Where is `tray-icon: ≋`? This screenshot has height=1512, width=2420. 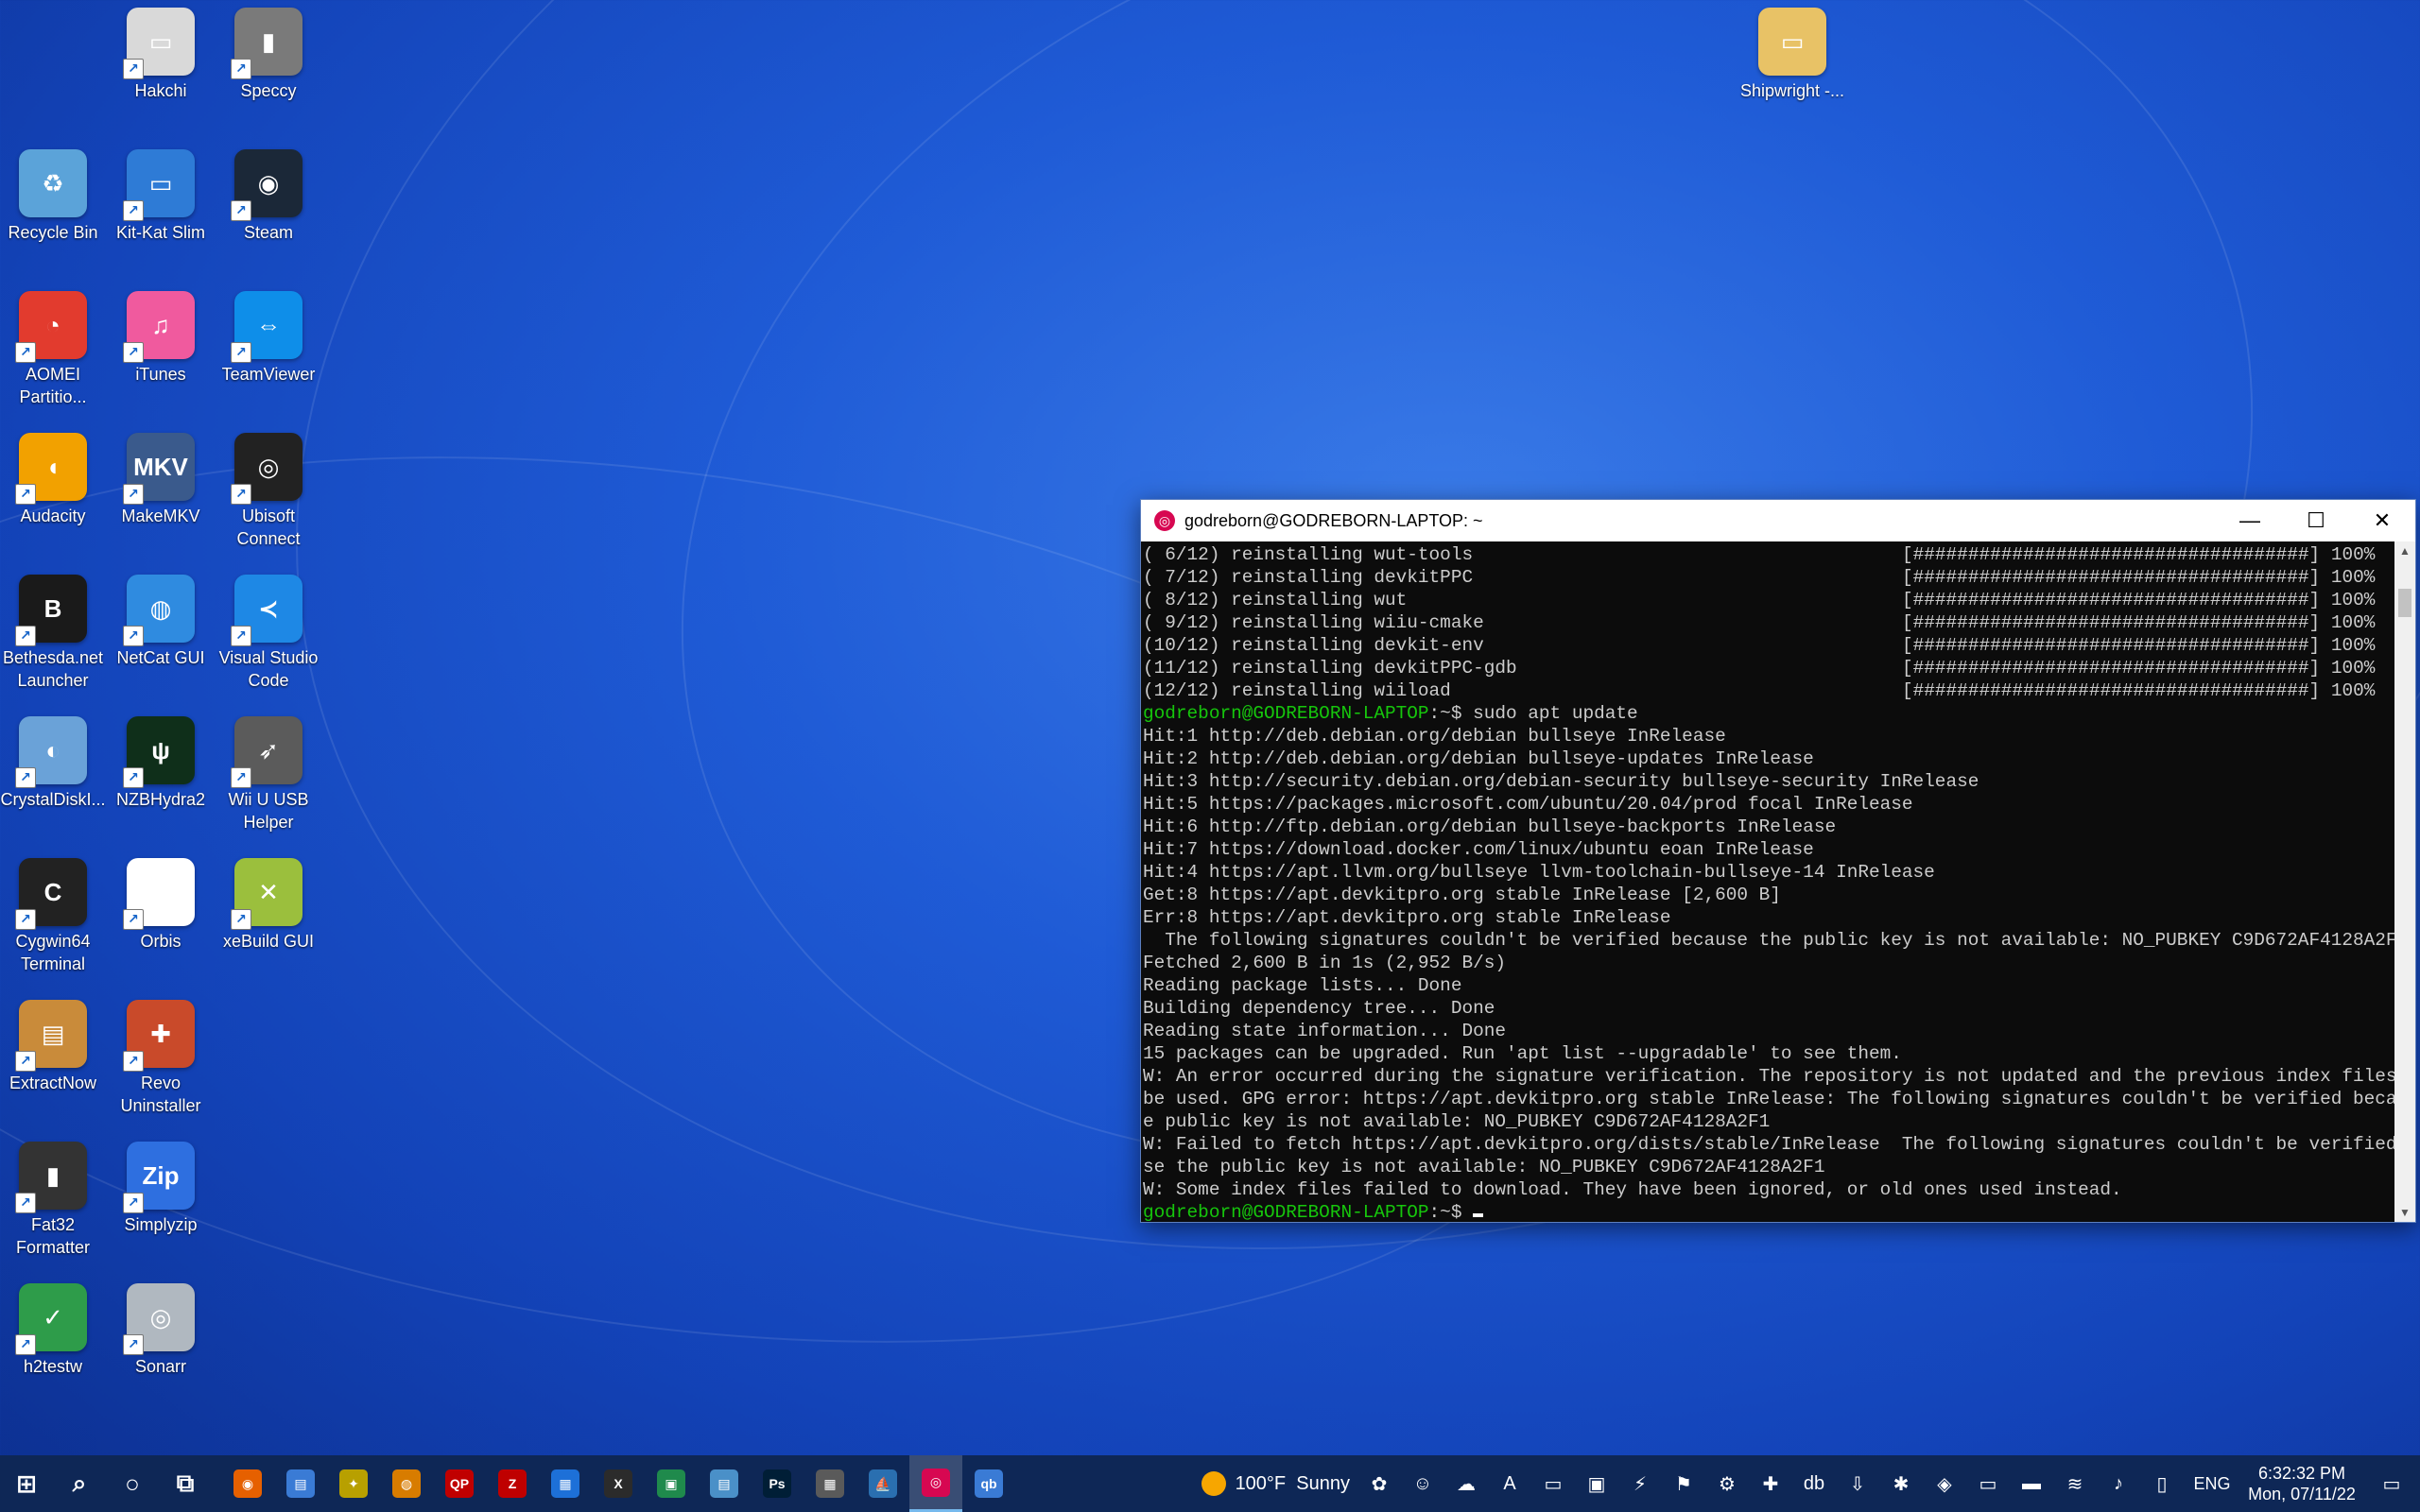
tray-icon: ≋ is located at coordinates (2075, 1483).